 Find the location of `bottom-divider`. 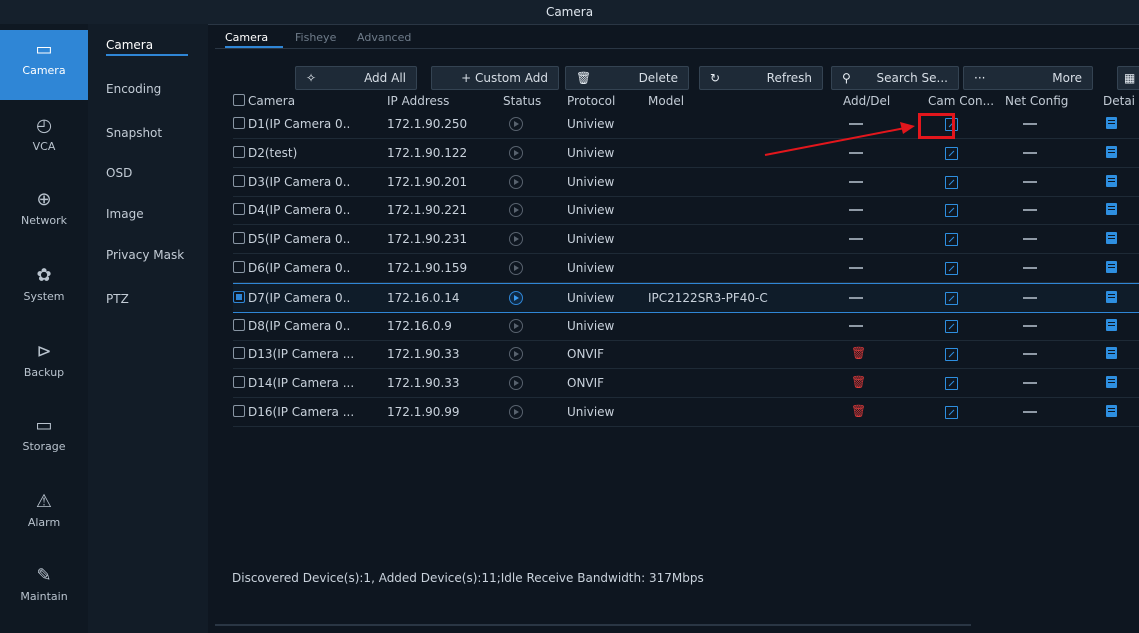

bottom-divider is located at coordinates (593, 625).